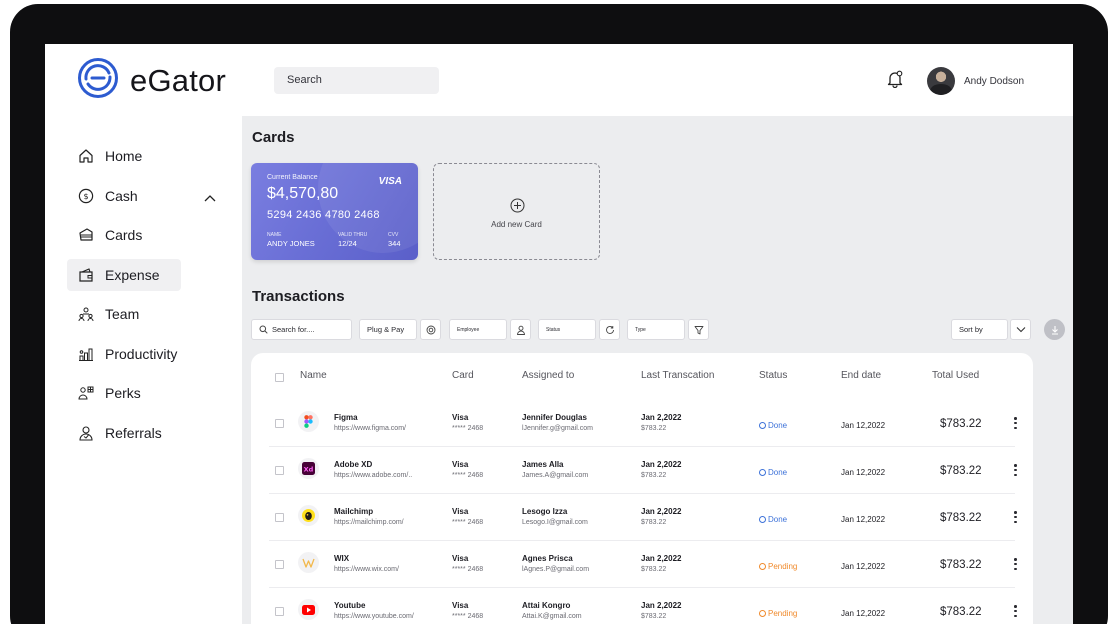 This screenshot has width=1120, height=624. I want to click on assignee-email: lAgnes.P@gmail.com, so click(556, 569).